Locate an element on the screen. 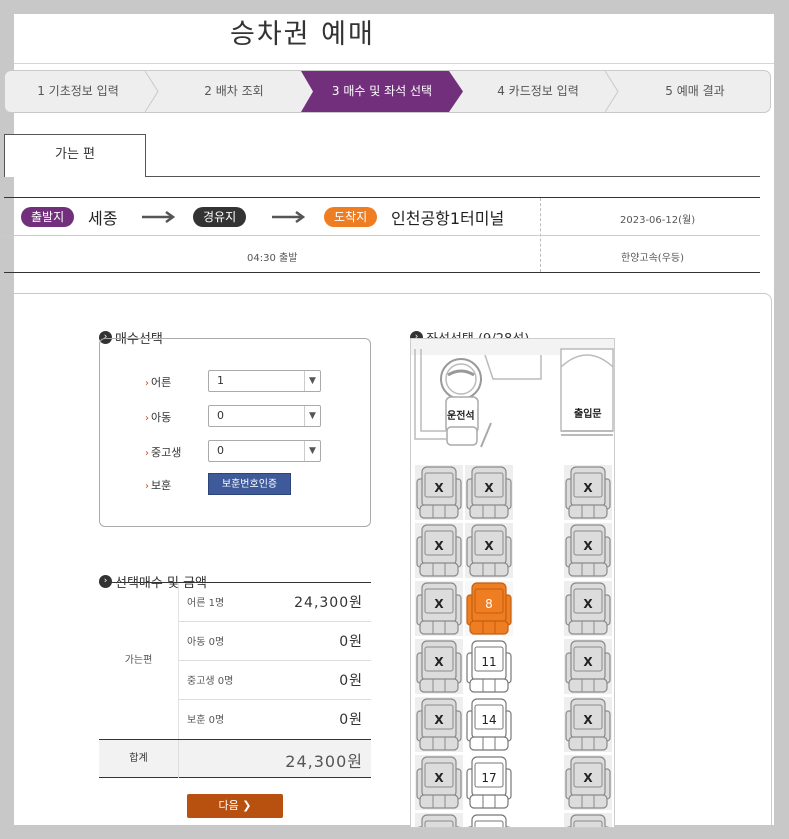 The image size is (789, 839). chevron-right-icon: ❯ is located at coordinates (247, 805).